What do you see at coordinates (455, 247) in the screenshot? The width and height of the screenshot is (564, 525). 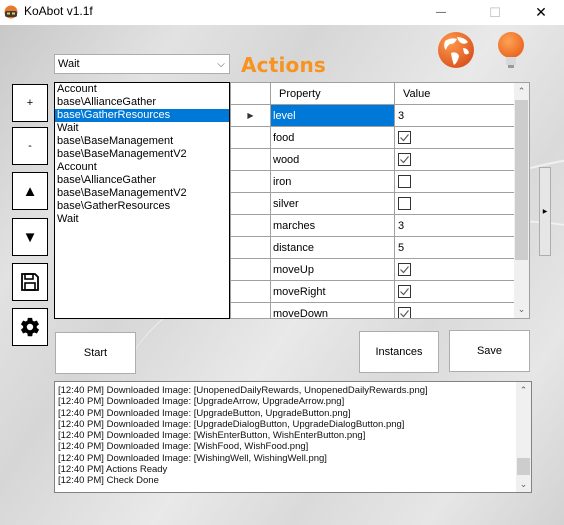 I see `property-value-cell: 5` at bounding box center [455, 247].